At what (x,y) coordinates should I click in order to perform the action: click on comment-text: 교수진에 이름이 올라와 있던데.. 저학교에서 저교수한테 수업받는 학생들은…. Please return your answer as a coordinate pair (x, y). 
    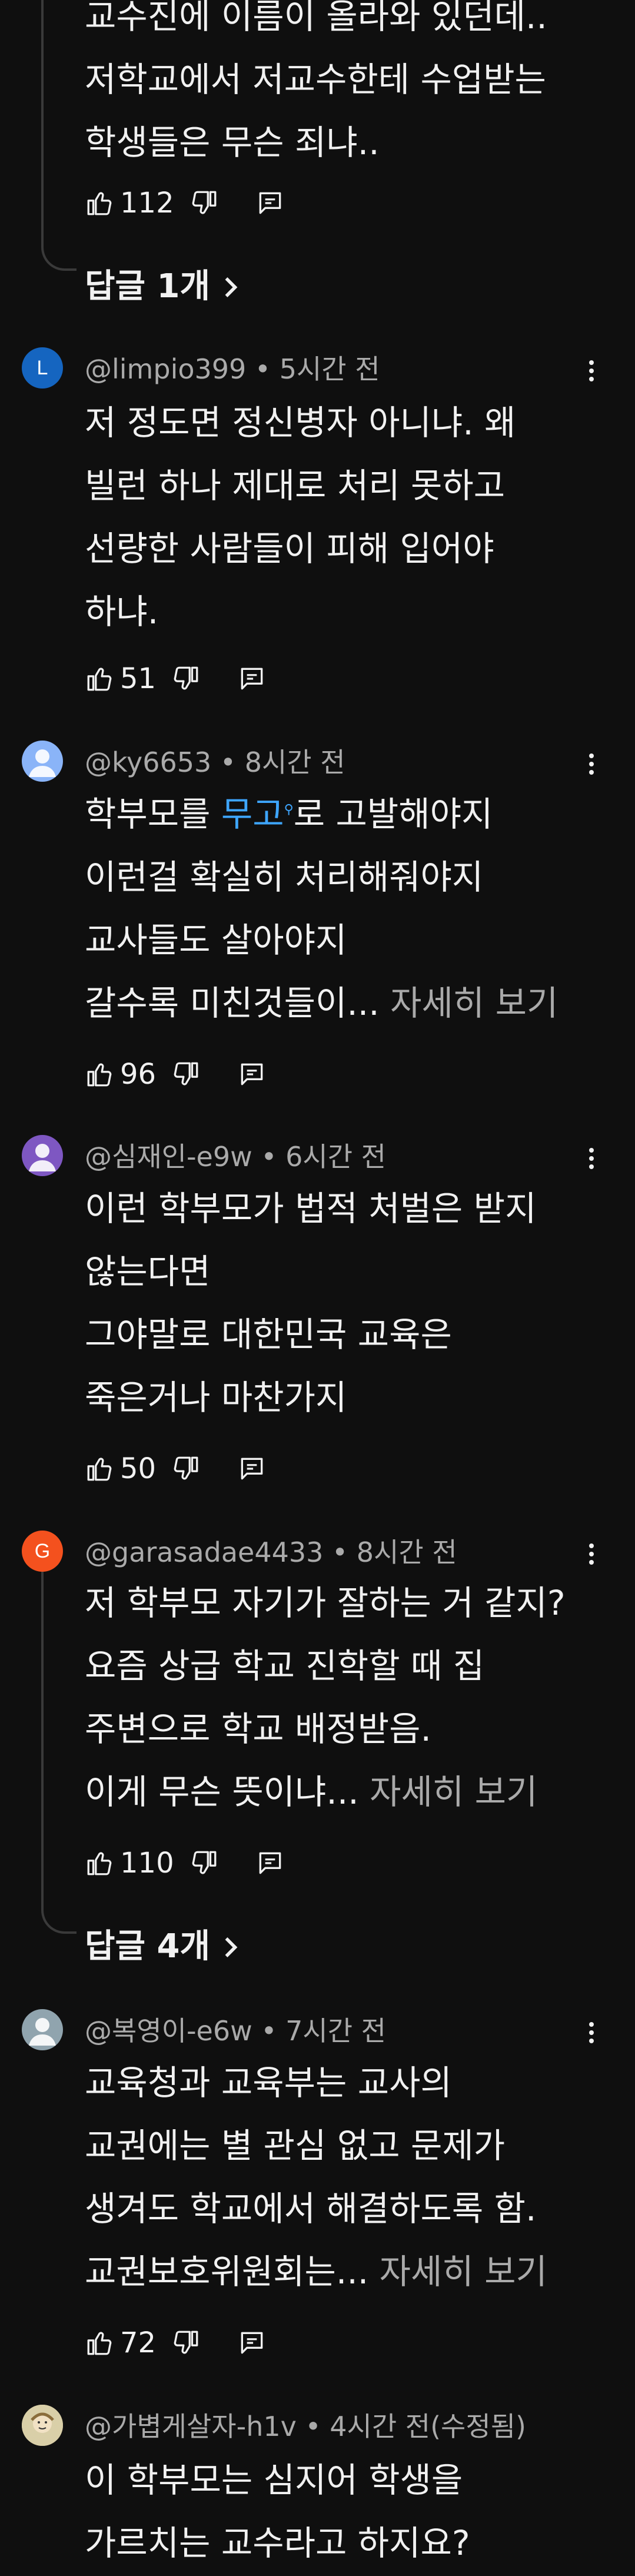
    Looking at the image, I should click on (344, 87).